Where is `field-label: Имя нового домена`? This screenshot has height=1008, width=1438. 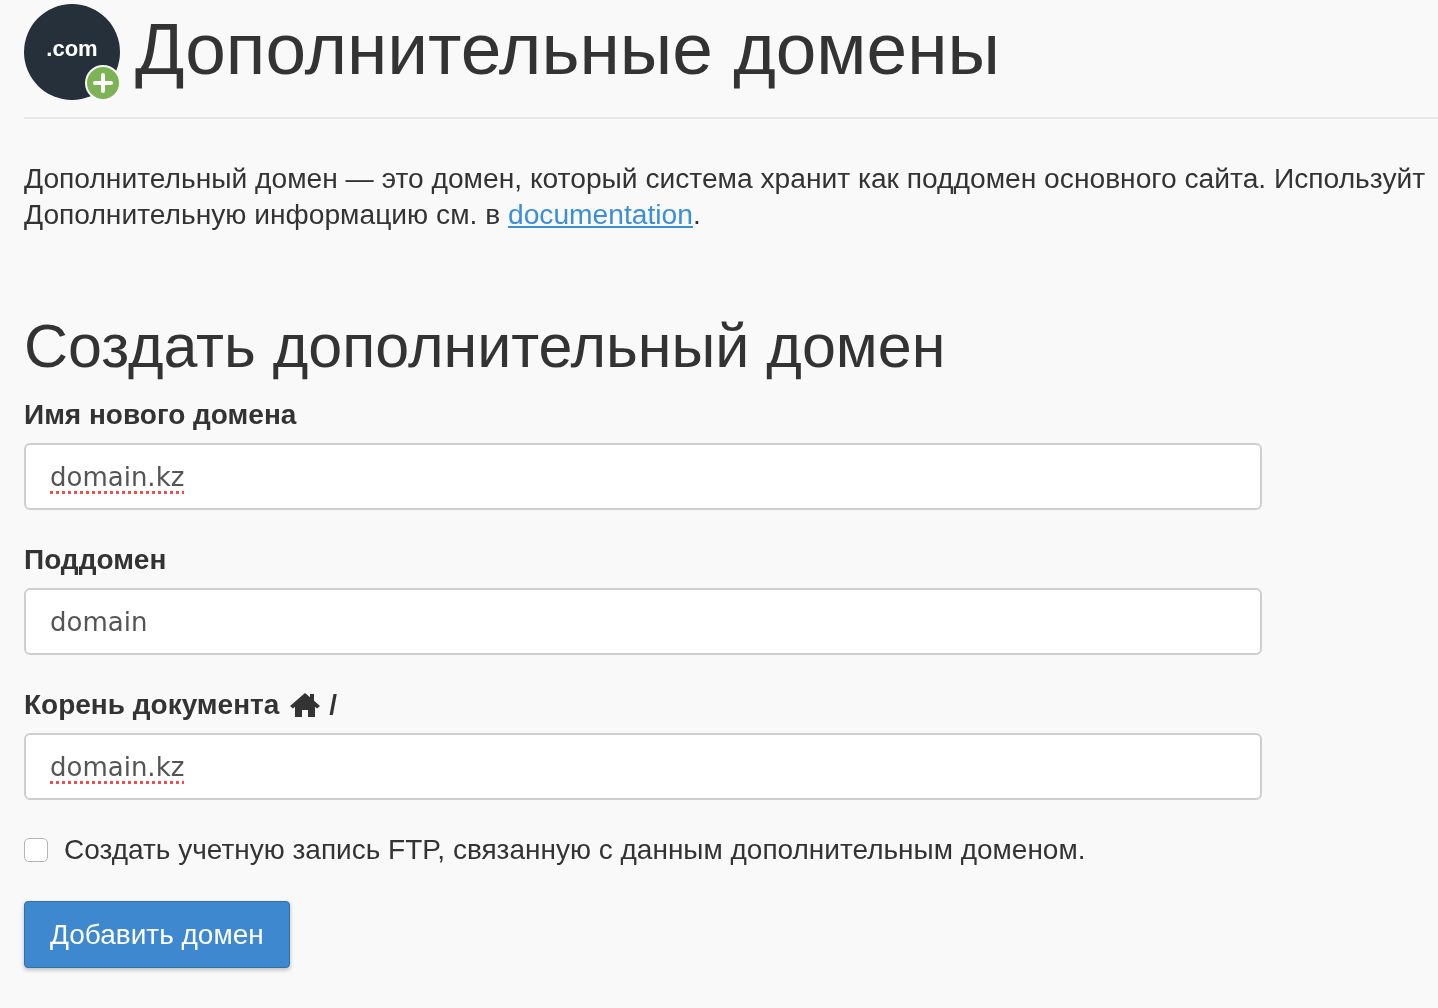
field-label: Имя нового домена is located at coordinates (160, 415).